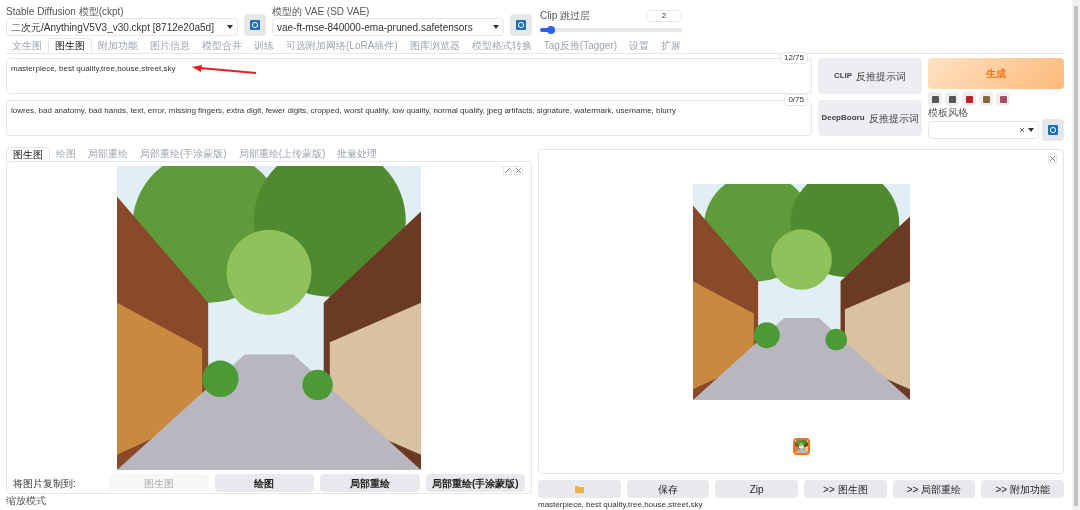 The width and height of the screenshot is (1080, 510). Describe the element at coordinates (282, 154) in the screenshot. I see `tab: 局部重绘(上传蒙版)` at that location.